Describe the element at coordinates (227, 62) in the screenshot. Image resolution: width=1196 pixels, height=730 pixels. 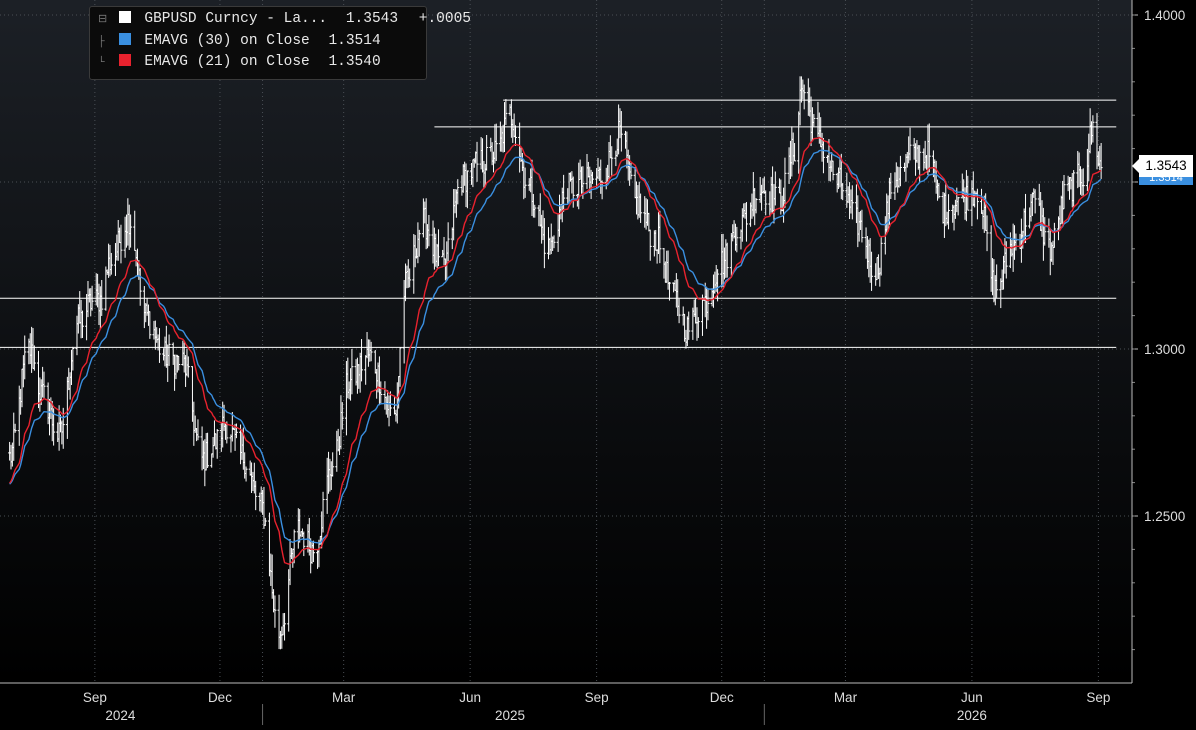
I see `legend-label-ema21: EMAVG (21) on Close` at that location.